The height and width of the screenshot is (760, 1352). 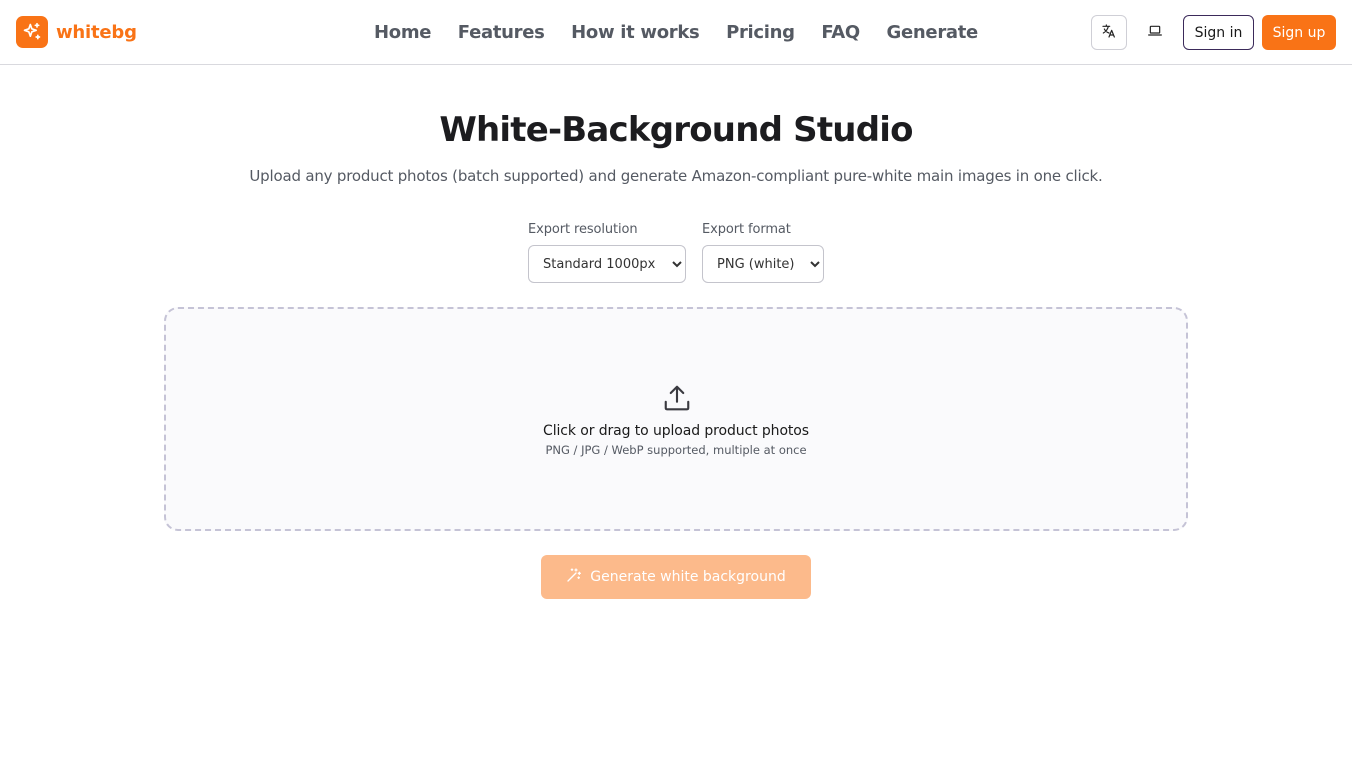 I want to click on generate-button: Generate white background, so click(x=676, y=577).